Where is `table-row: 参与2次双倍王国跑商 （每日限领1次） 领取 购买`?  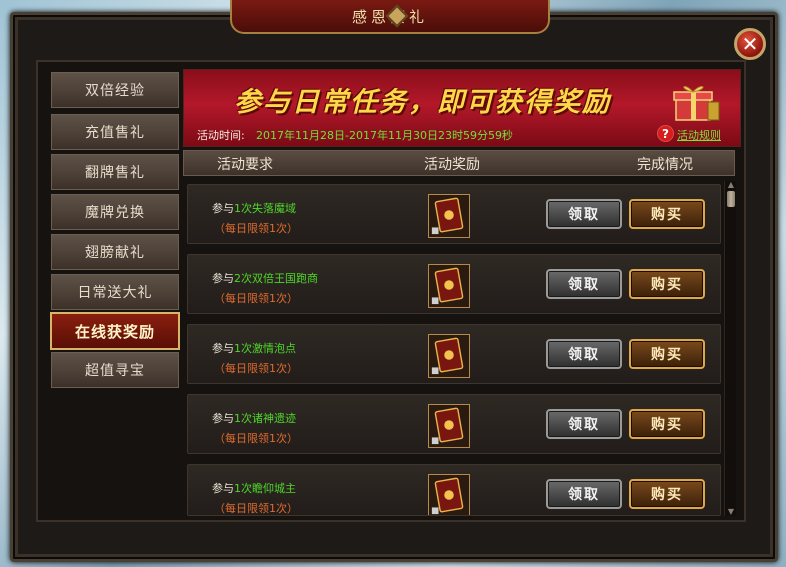 table-row: 参与2次双倍王国跑商 （每日限领1次） 领取 购买 is located at coordinates (454, 284).